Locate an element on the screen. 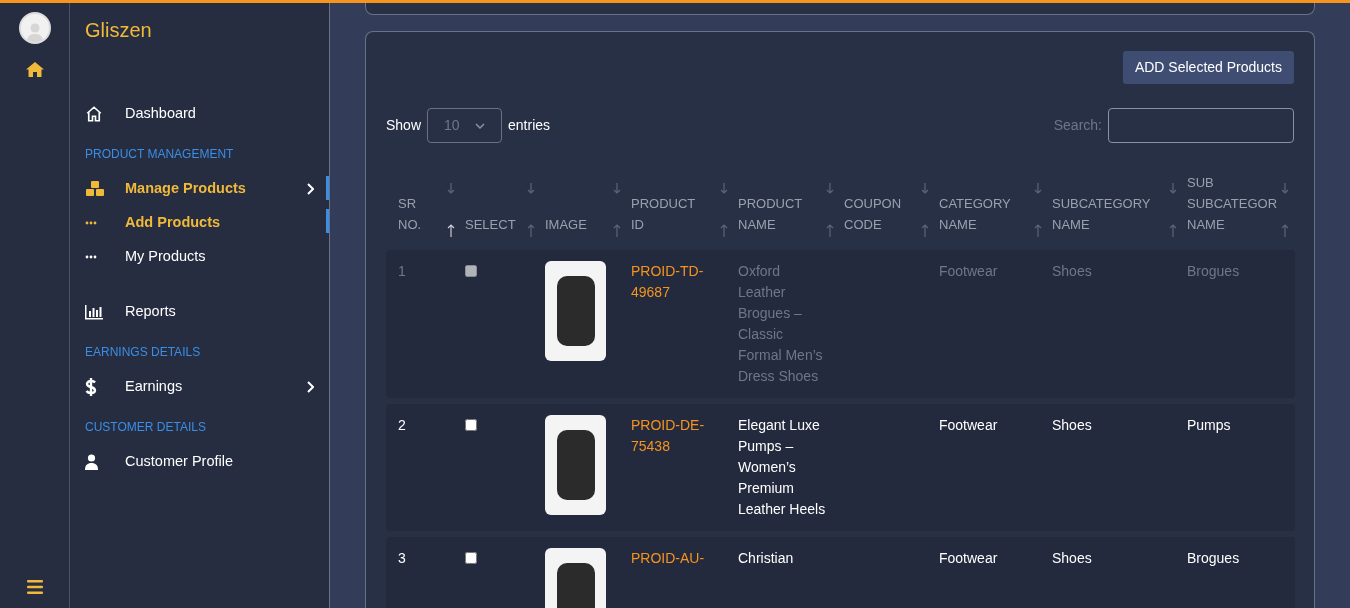  dollar-icon is located at coordinates (91, 386).